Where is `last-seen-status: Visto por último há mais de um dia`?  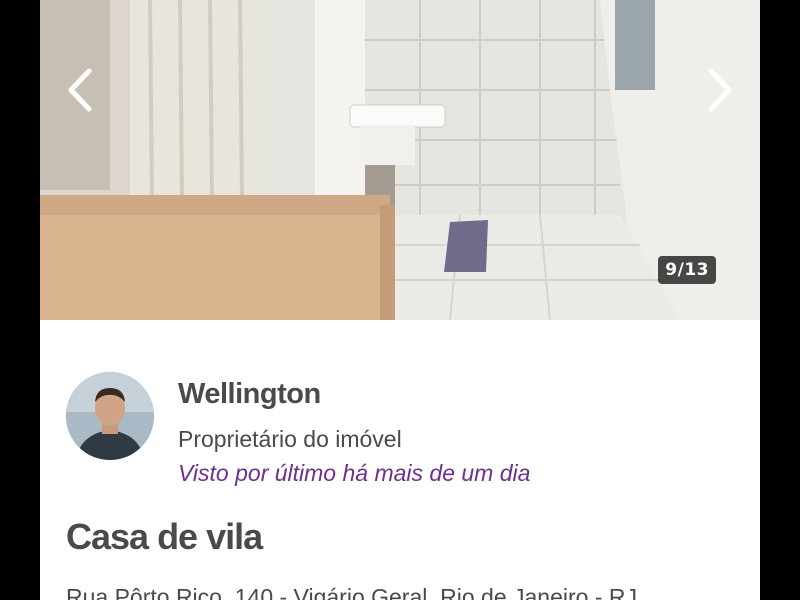 last-seen-status: Visto por último há mais de um dia is located at coordinates (354, 473).